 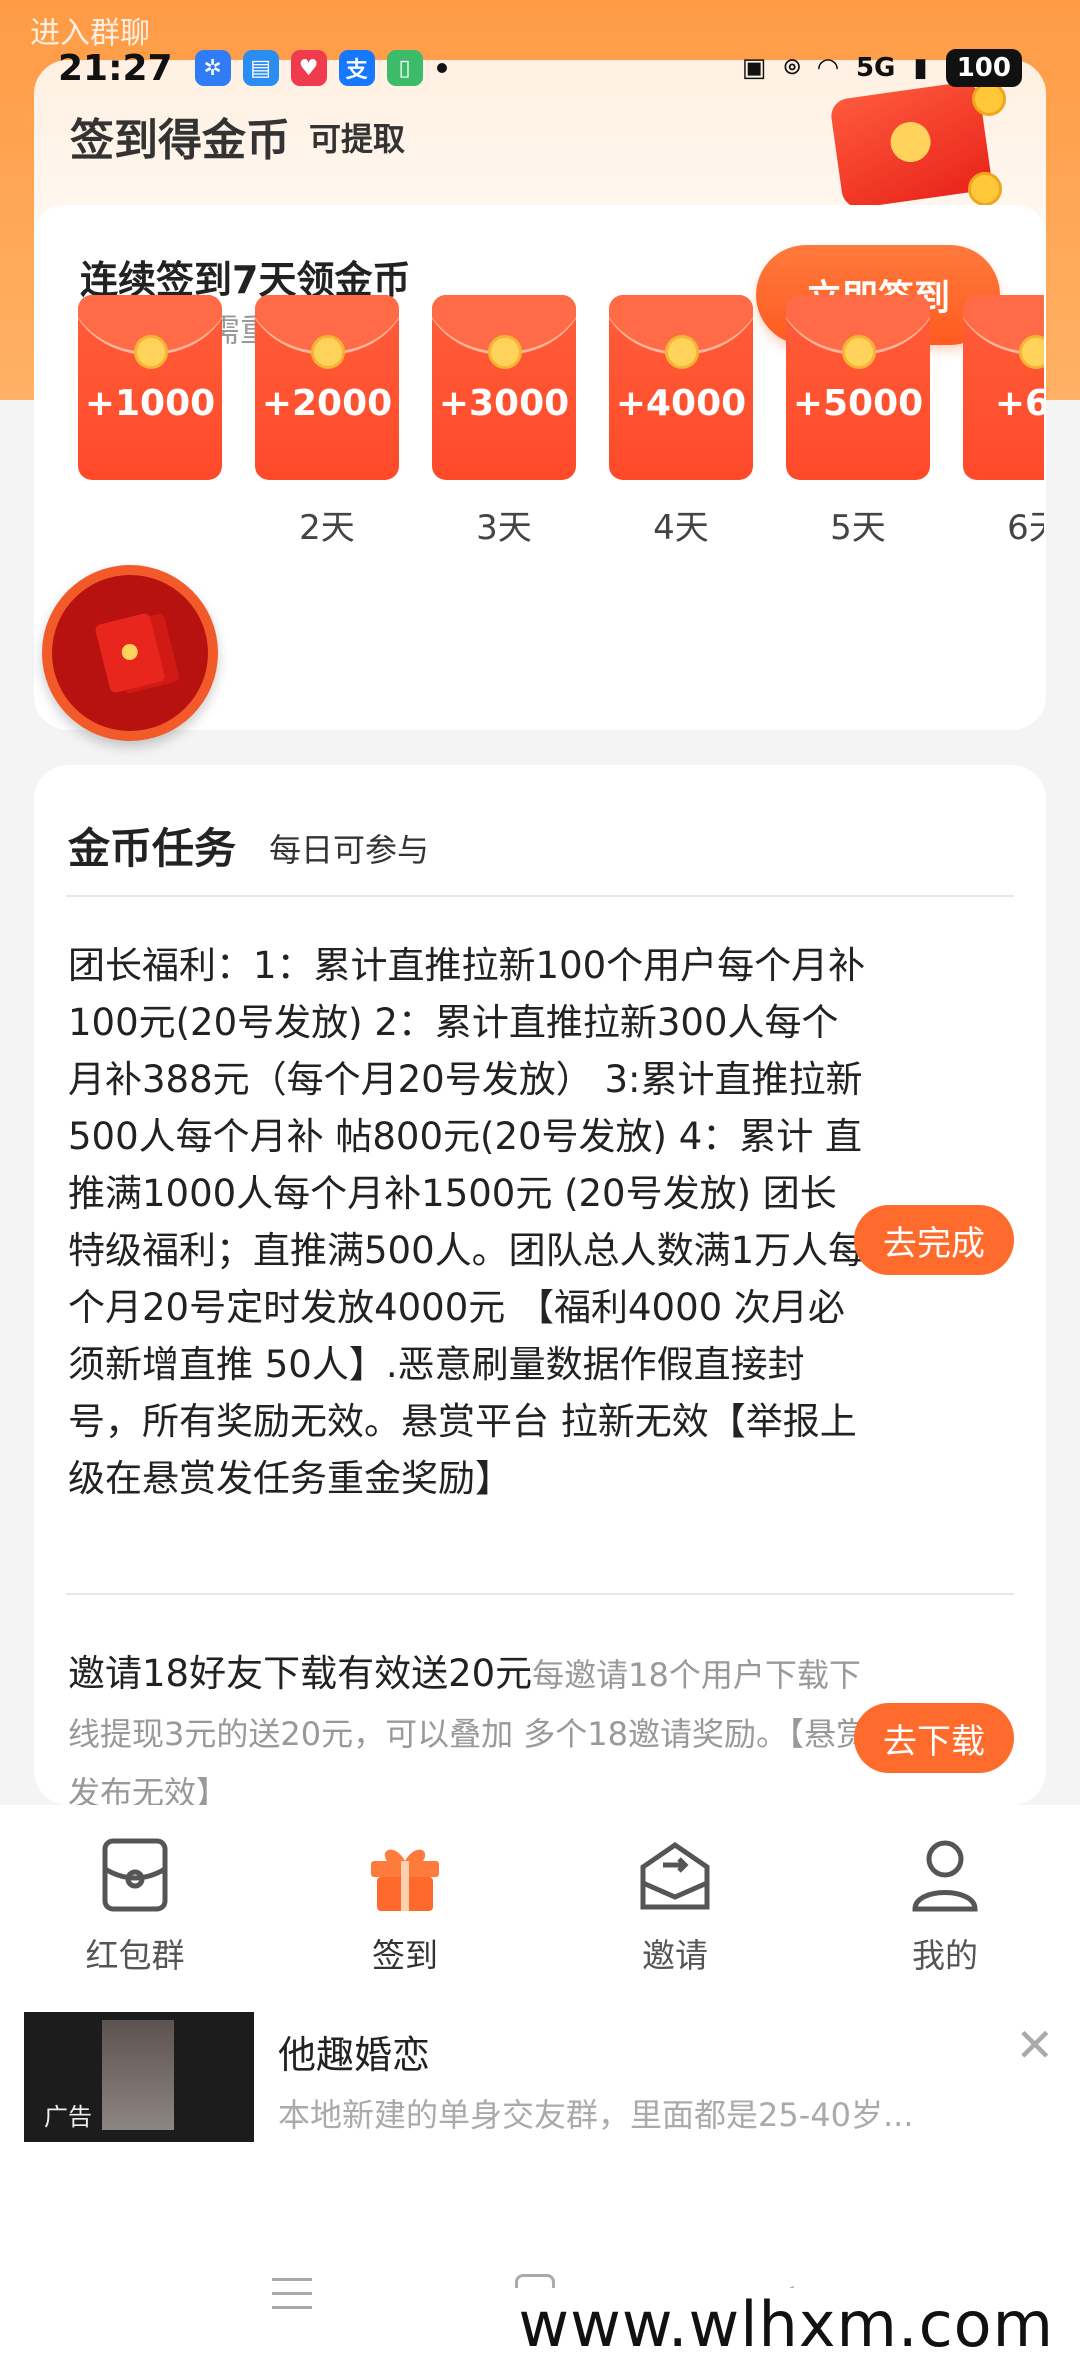 What do you see at coordinates (675, 1875) in the screenshot?
I see `invite-envelope-icon` at bounding box center [675, 1875].